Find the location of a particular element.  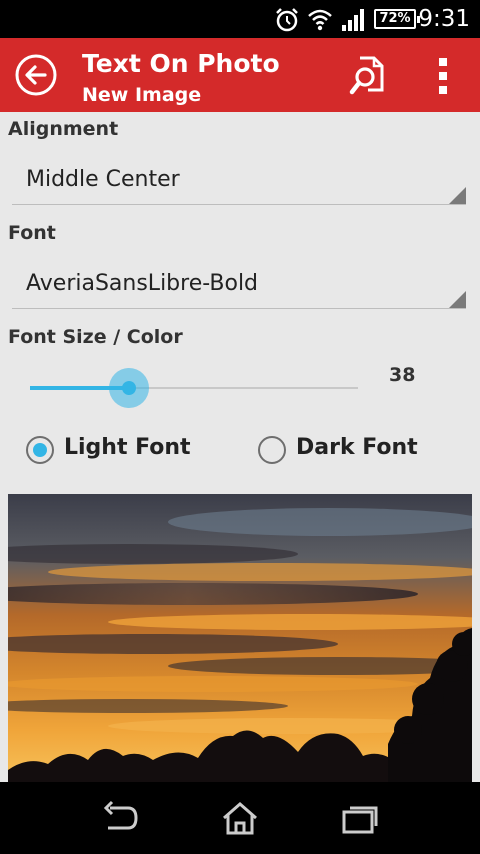

font-size-label: Font Size / Color is located at coordinates (95, 337).